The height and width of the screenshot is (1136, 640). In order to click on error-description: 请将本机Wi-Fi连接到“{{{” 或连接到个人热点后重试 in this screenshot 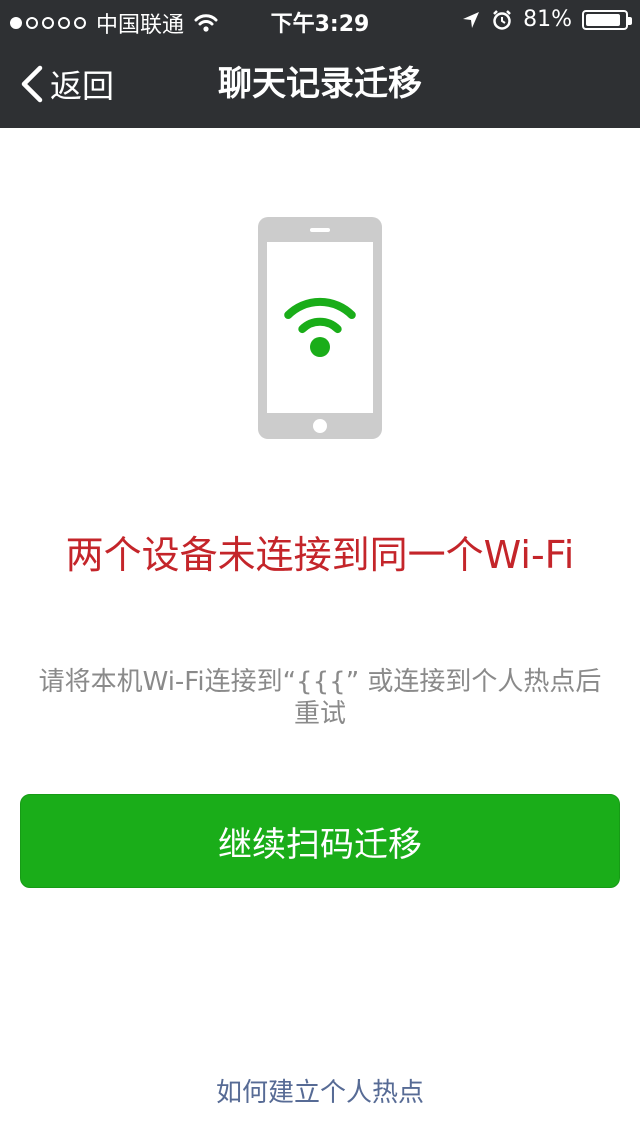, I will do `click(320, 698)`.